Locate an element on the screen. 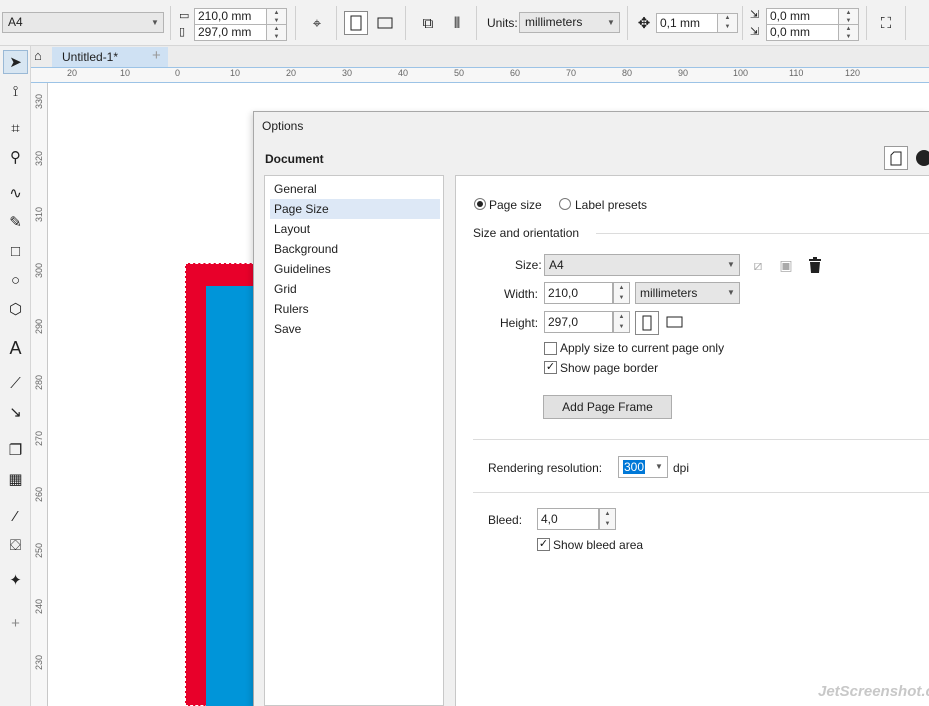  size-dropdown: A4 ▼ is located at coordinates (642, 265).